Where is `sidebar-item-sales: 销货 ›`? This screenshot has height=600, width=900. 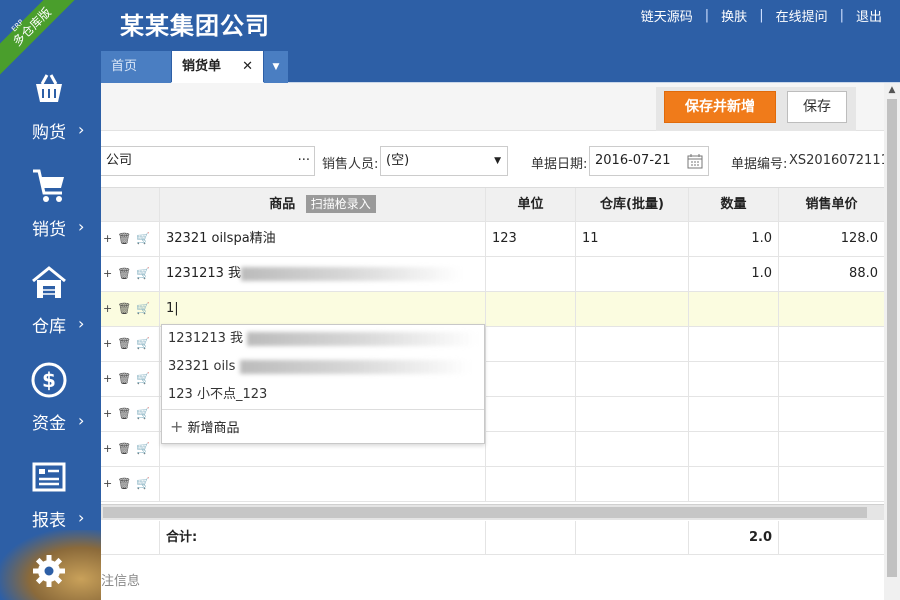
sidebar-item-sales: 销货 › is located at coordinates (50, 205).